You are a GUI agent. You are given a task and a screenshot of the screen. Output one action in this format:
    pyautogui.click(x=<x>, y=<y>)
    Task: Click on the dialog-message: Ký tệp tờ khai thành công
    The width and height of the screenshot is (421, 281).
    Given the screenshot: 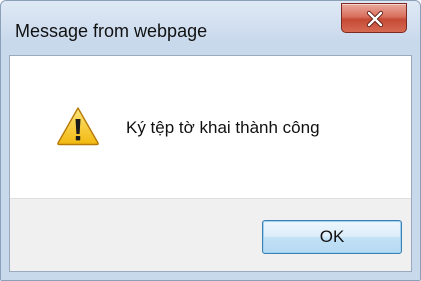 What is the action you would take?
    pyautogui.click(x=223, y=127)
    